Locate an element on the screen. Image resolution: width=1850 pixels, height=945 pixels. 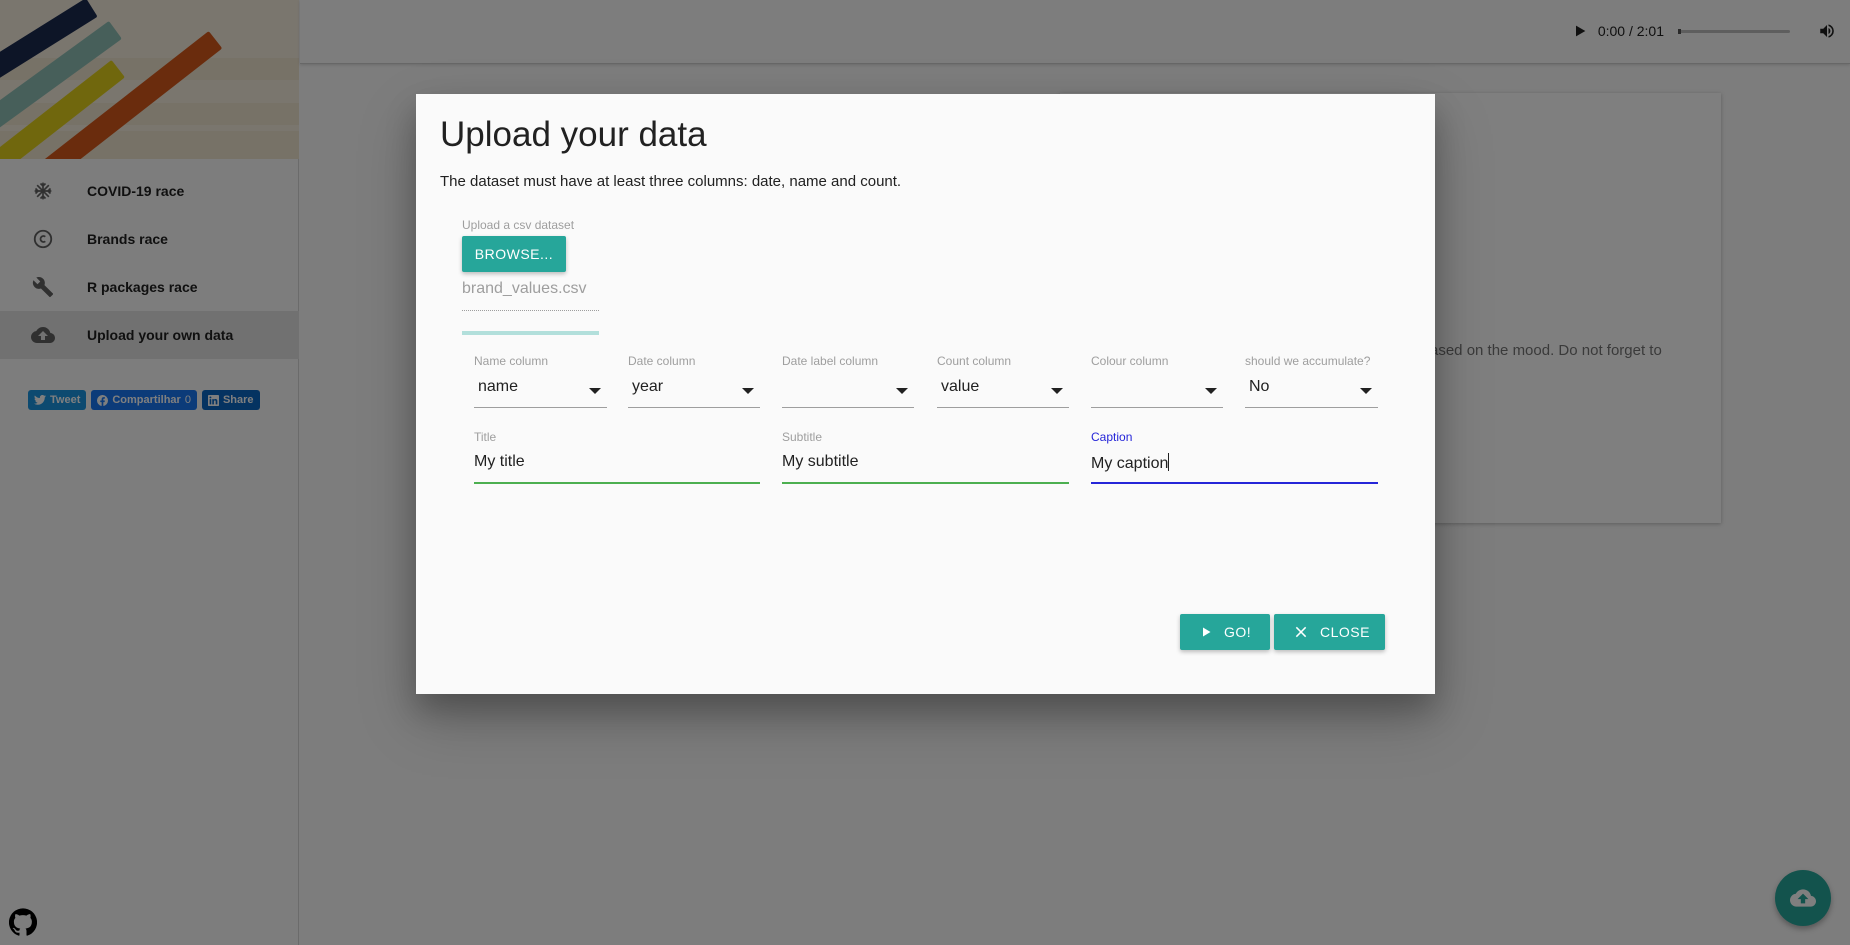
colour-column-label: Colour column is located at coordinates (1130, 361).